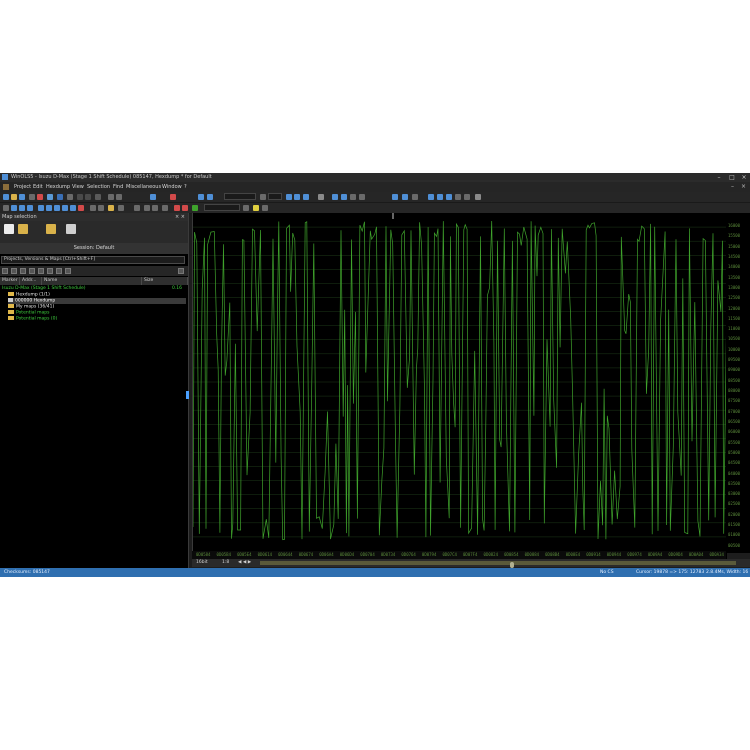 Image resolution: width=750 pixels, height=750 pixels. Describe the element at coordinates (719, 177) in the screenshot. I see `minimize-button: –` at that location.